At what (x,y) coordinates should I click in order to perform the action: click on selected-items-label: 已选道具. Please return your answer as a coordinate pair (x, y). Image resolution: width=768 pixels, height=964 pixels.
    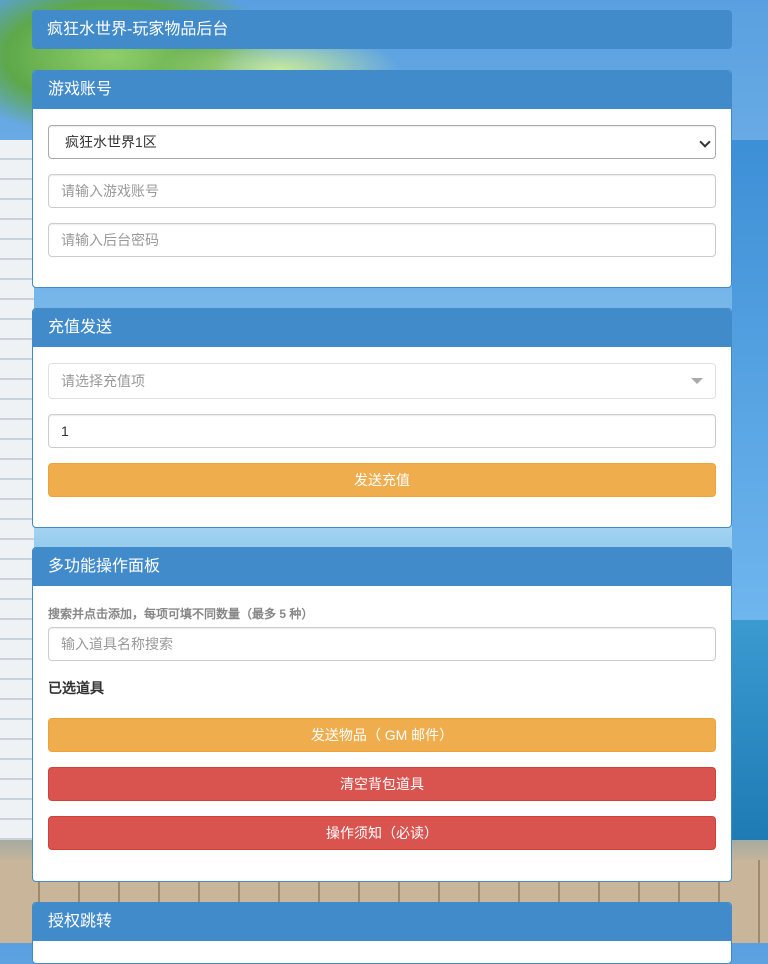
    Looking at the image, I should click on (76, 688).